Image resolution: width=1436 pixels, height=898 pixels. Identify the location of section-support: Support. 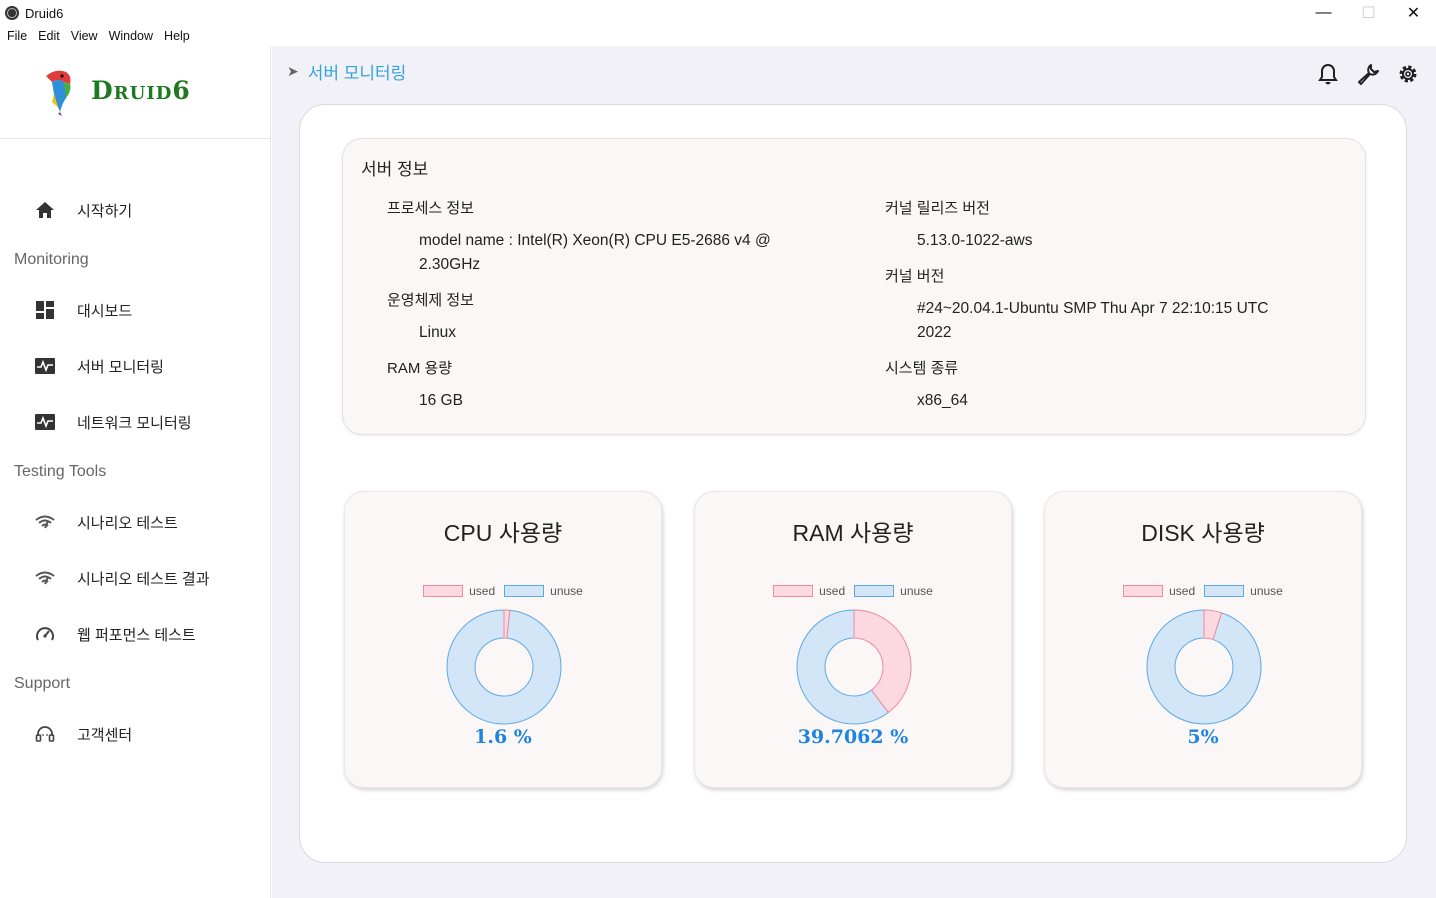
(42, 683).